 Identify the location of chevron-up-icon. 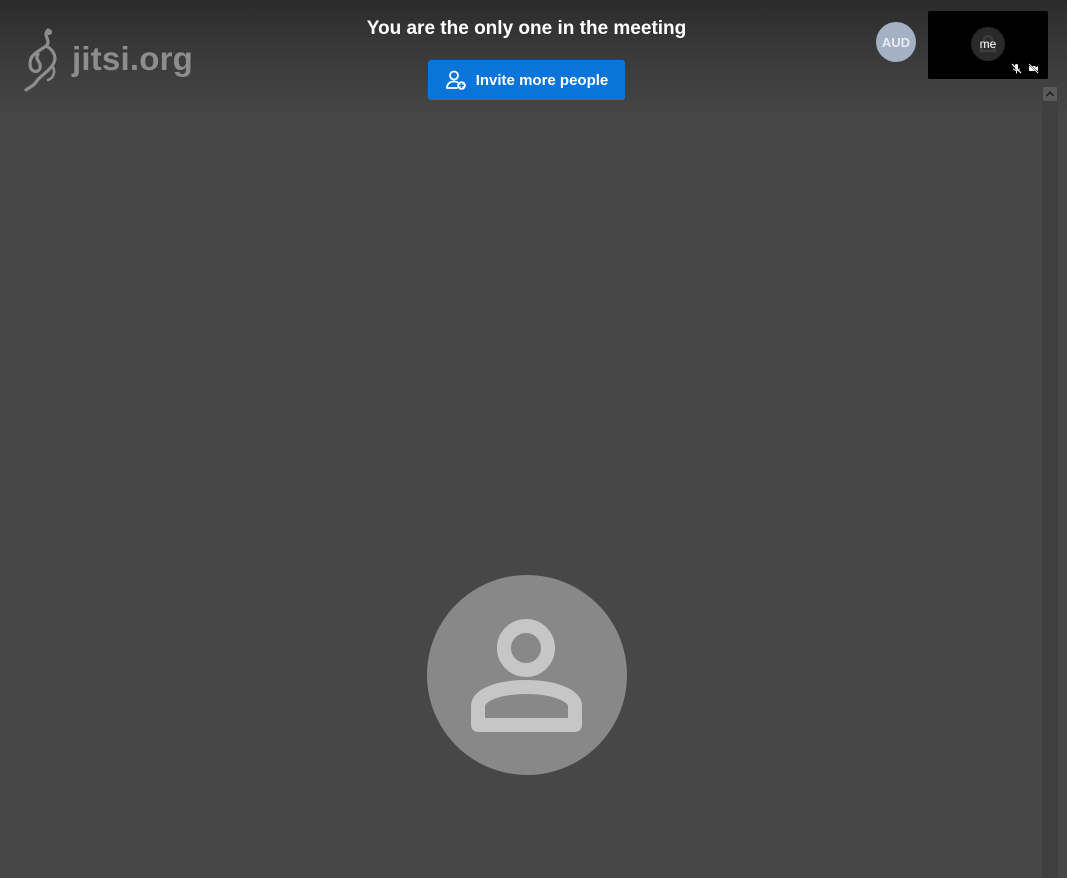
(1050, 94).